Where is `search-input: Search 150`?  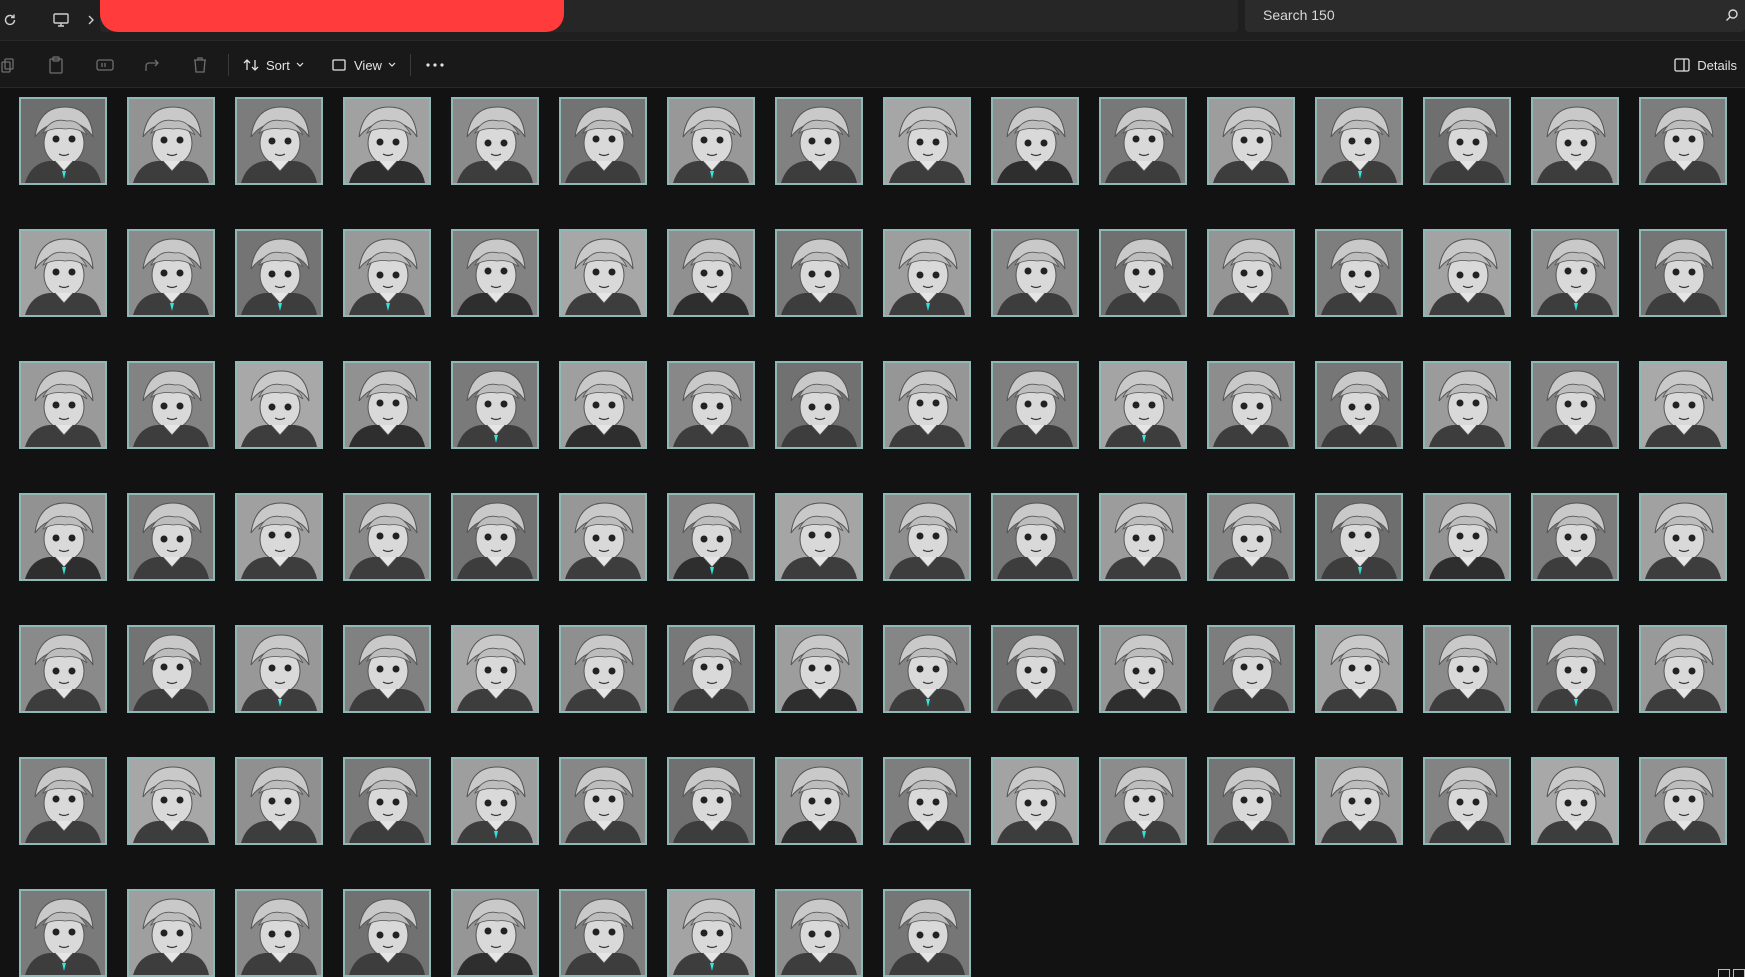 search-input: Search 150 is located at coordinates (1299, 15).